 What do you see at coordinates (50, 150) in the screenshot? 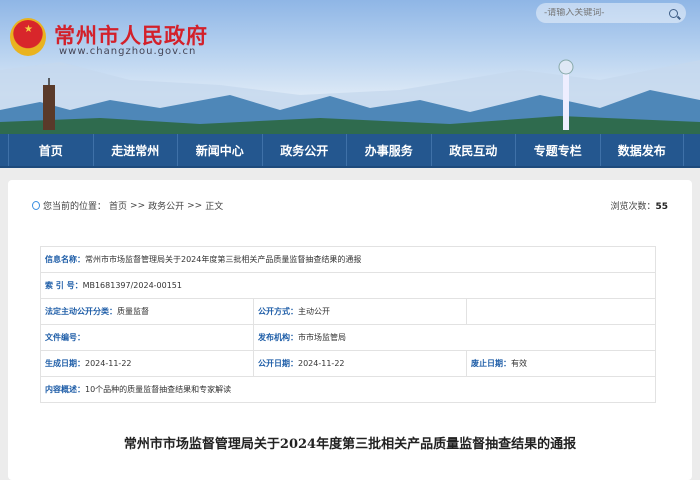
I see `nav-item-home: 首页` at bounding box center [50, 150].